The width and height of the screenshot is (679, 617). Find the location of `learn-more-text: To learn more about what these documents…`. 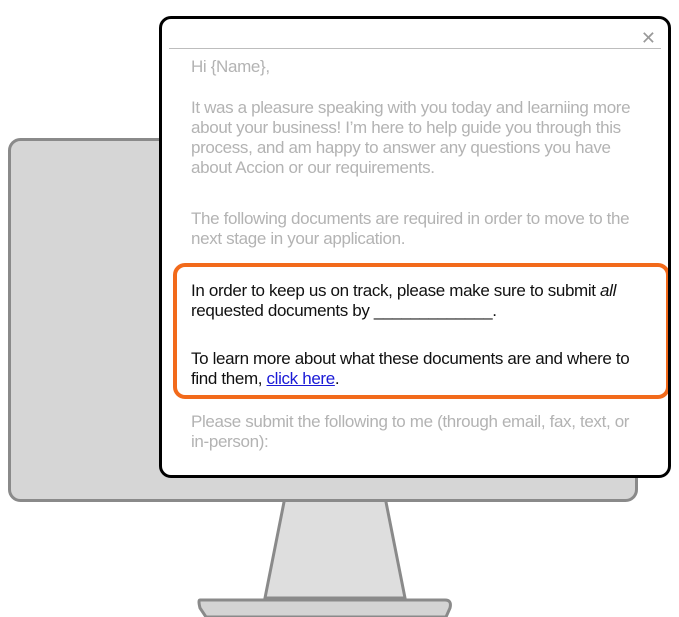

learn-more-text: To learn more about what these documents… is located at coordinates (410, 368).